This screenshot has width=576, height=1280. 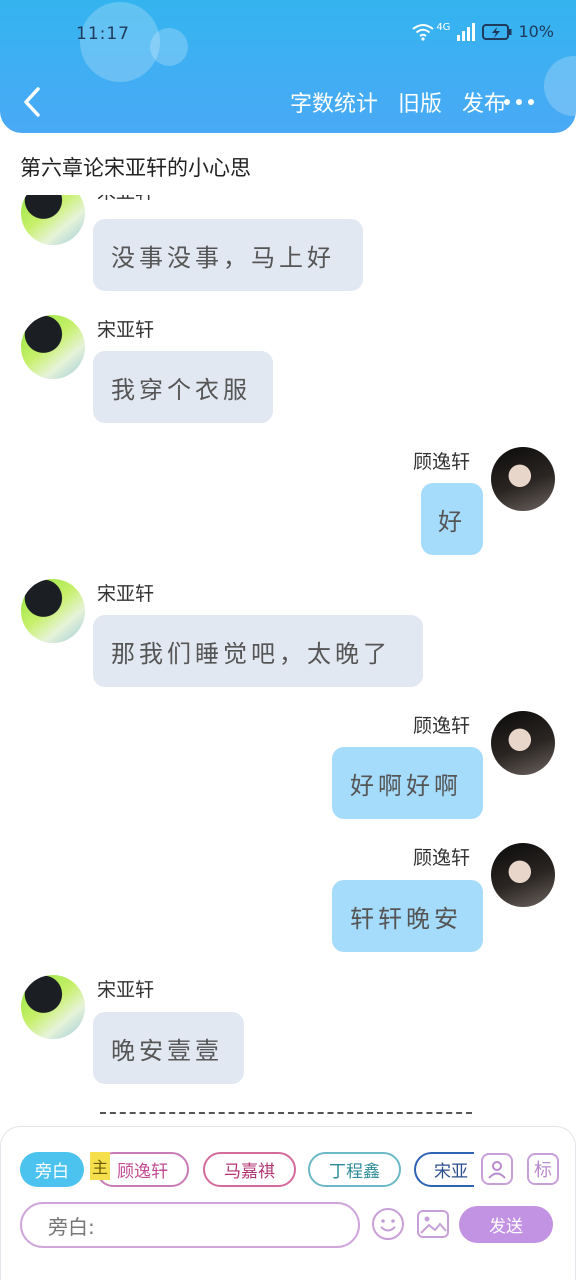 I want to click on status-icons: 4G 10%, so click(x=483, y=31).